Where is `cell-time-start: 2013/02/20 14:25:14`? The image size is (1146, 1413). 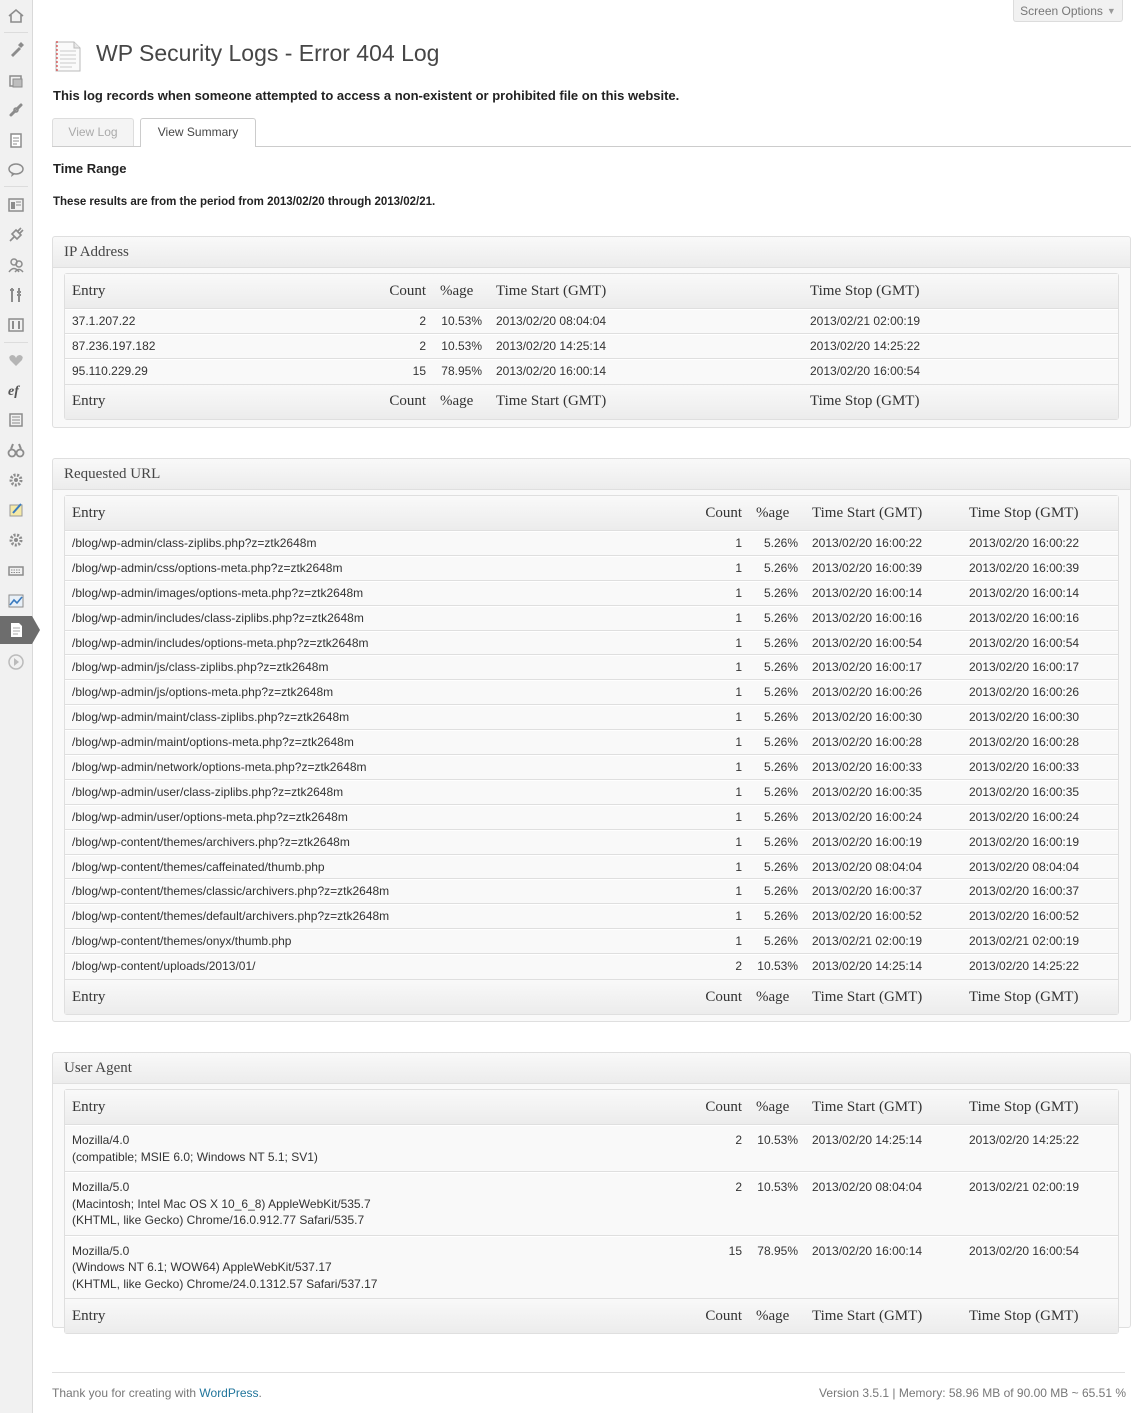
cell-time-start: 2013/02/20 14:25:14 is located at coordinates (883, 967).